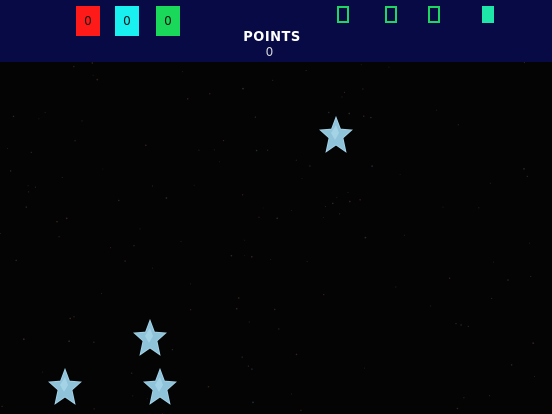 The width and height of the screenshot is (552, 414). What do you see at coordinates (127, 21) in the screenshot?
I see `cyan-counter: 0` at bounding box center [127, 21].